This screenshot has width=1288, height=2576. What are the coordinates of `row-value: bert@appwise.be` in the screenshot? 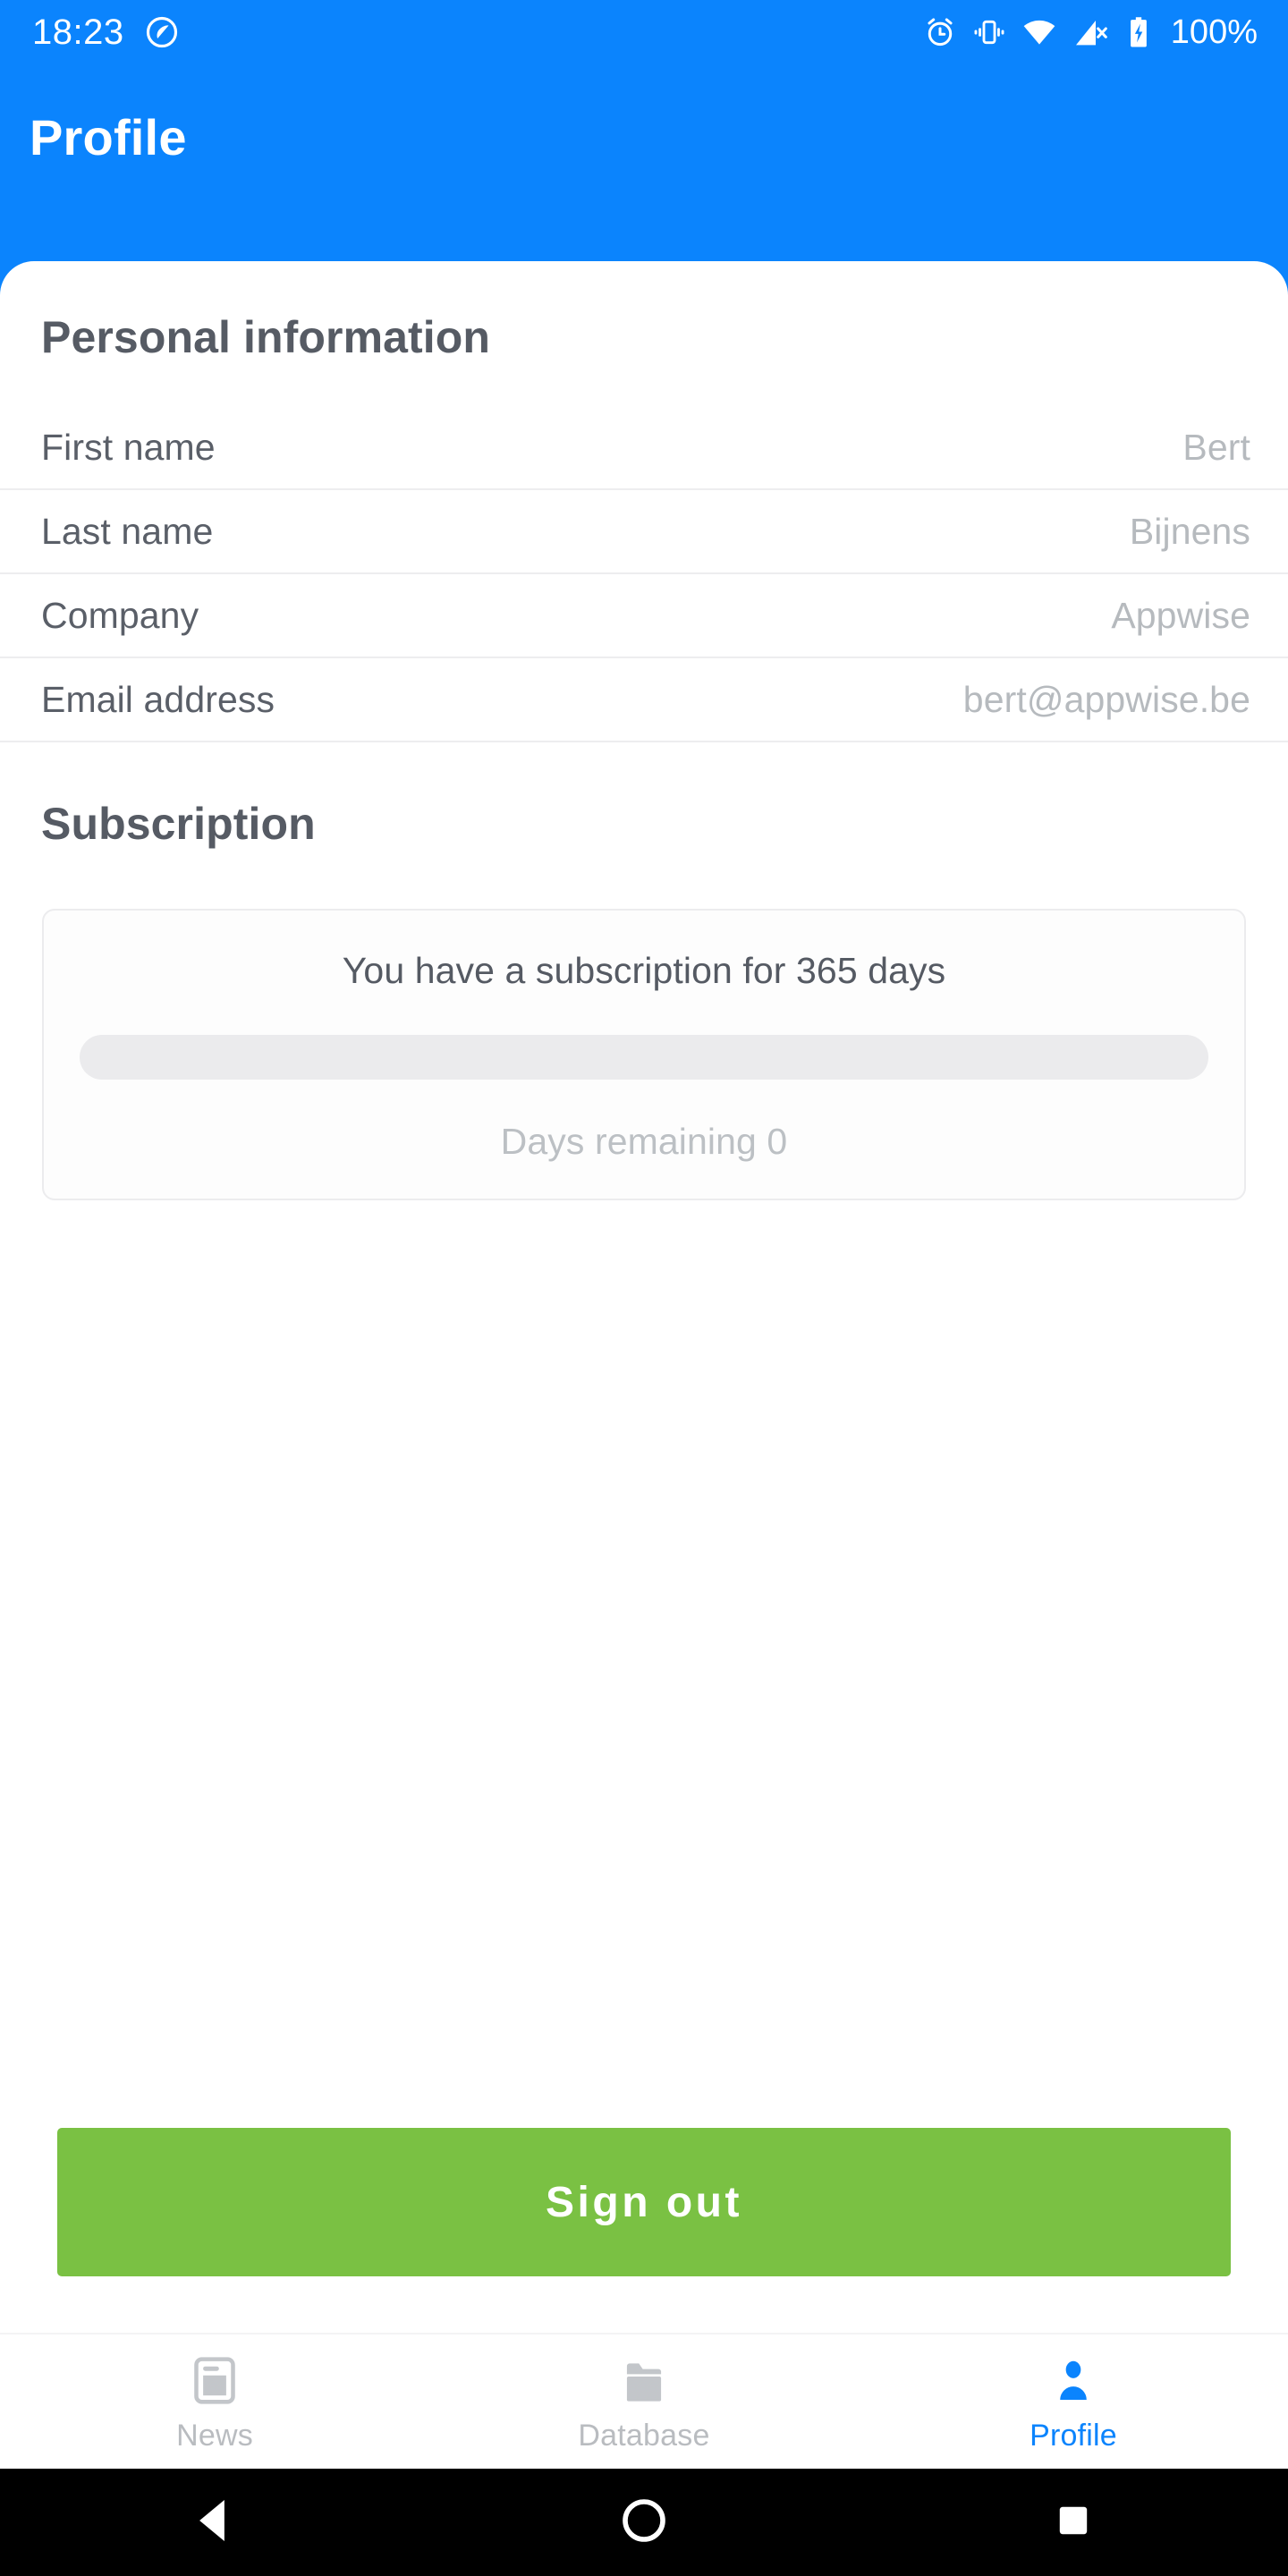 It's located at (1106, 699).